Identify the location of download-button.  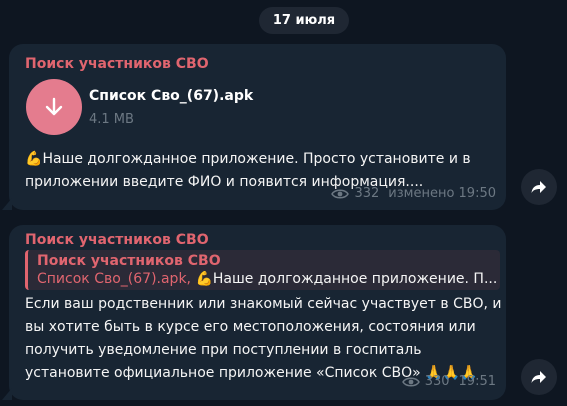
(54, 107).